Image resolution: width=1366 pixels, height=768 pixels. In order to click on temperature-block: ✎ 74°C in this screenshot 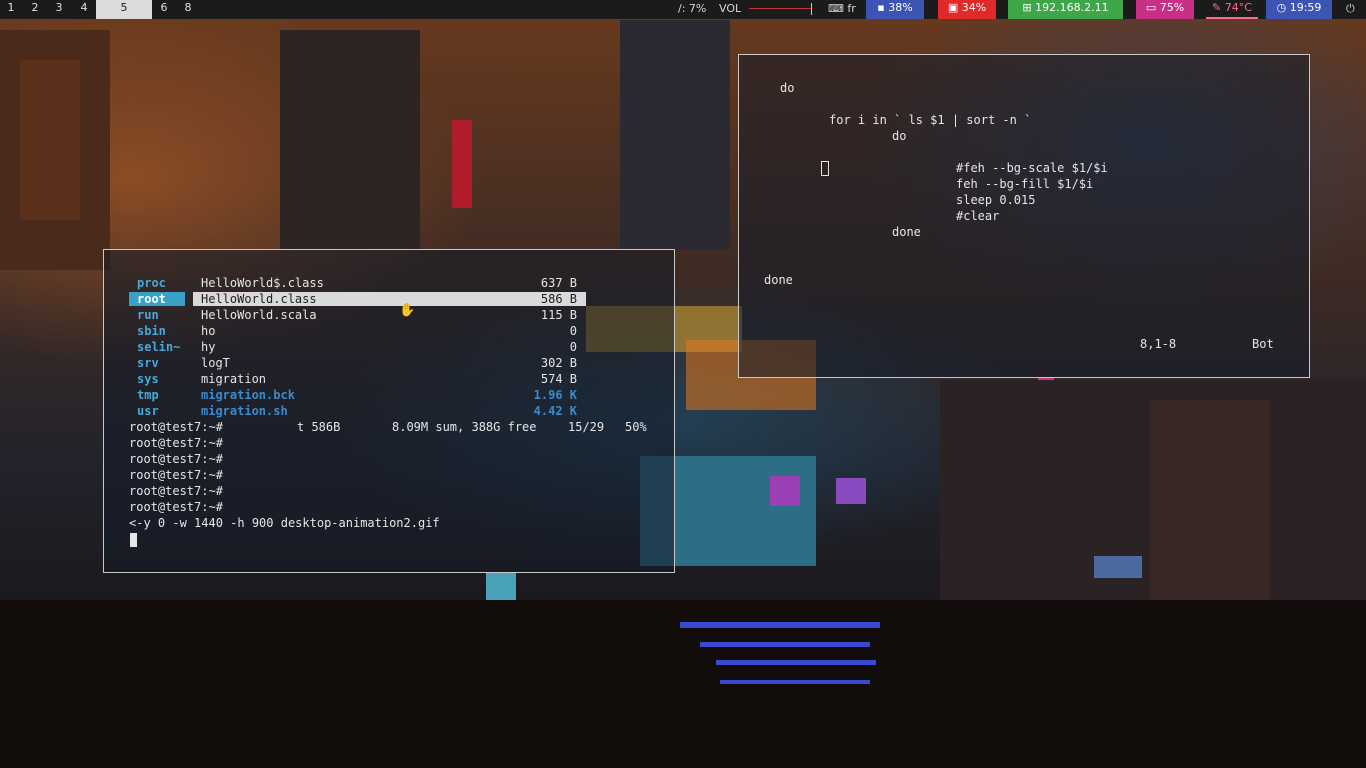, I will do `click(1232, 9)`.